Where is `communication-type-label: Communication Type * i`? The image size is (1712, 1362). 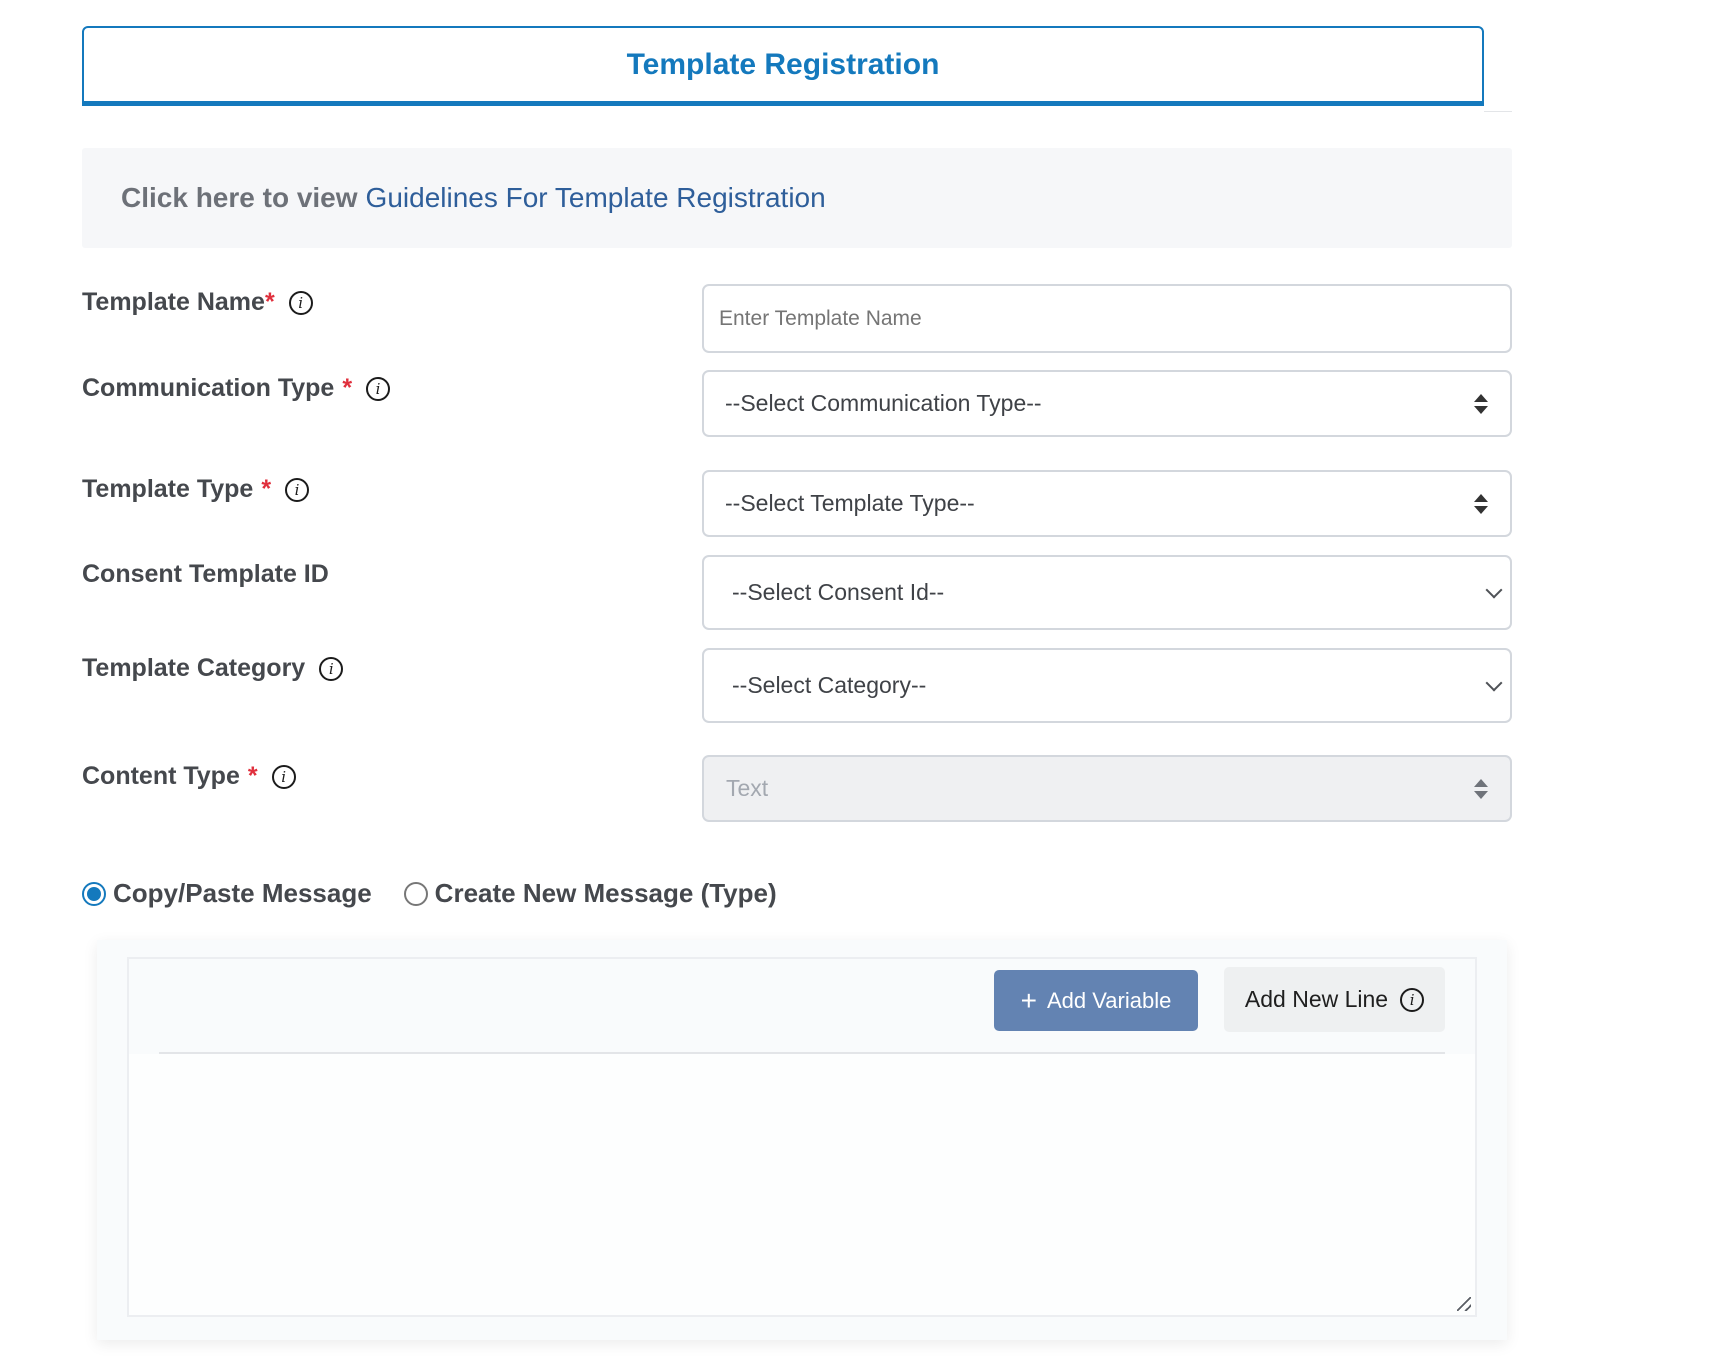
communication-type-label: Communication Type * i is located at coordinates (236, 388).